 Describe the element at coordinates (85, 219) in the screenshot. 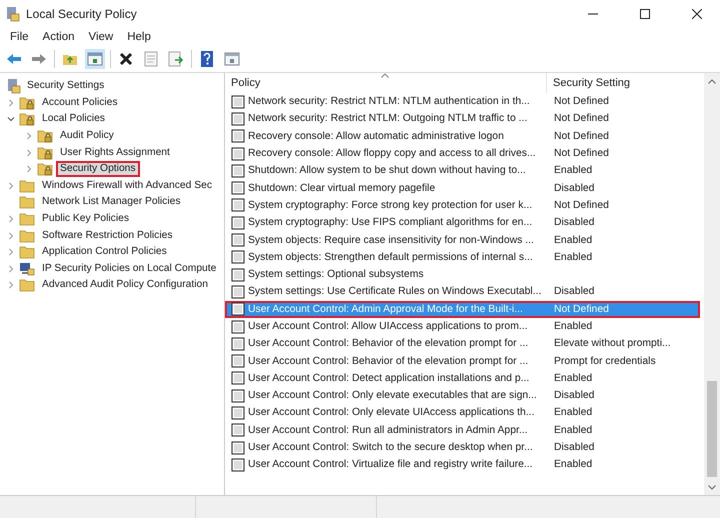

I see `tree-item: Public Key Policies` at that location.